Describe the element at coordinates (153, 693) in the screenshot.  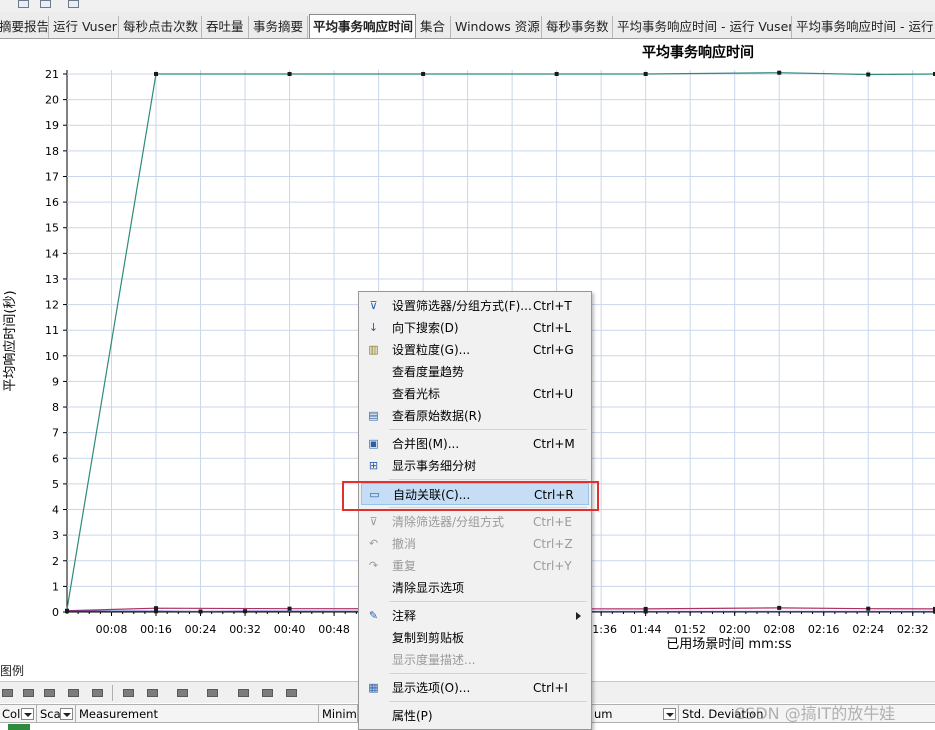
I see `legend-color-icon` at that location.